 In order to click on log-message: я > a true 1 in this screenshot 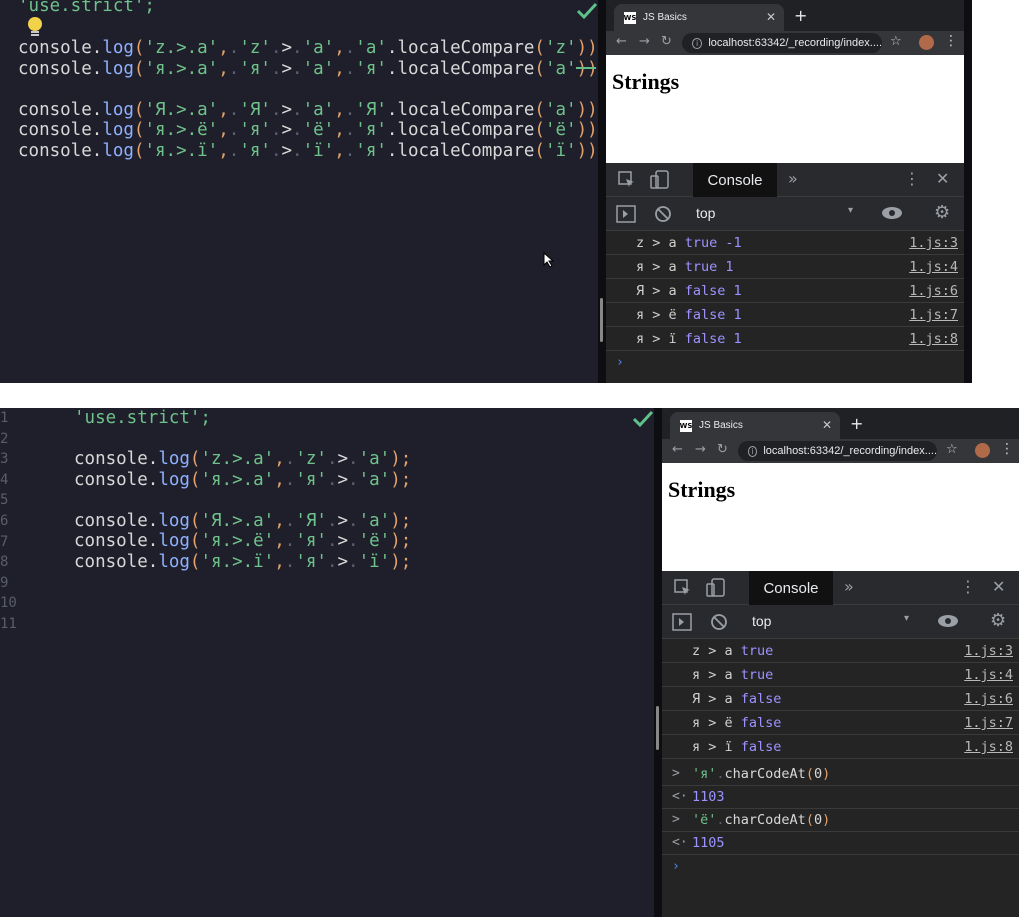, I will do `click(685, 267)`.